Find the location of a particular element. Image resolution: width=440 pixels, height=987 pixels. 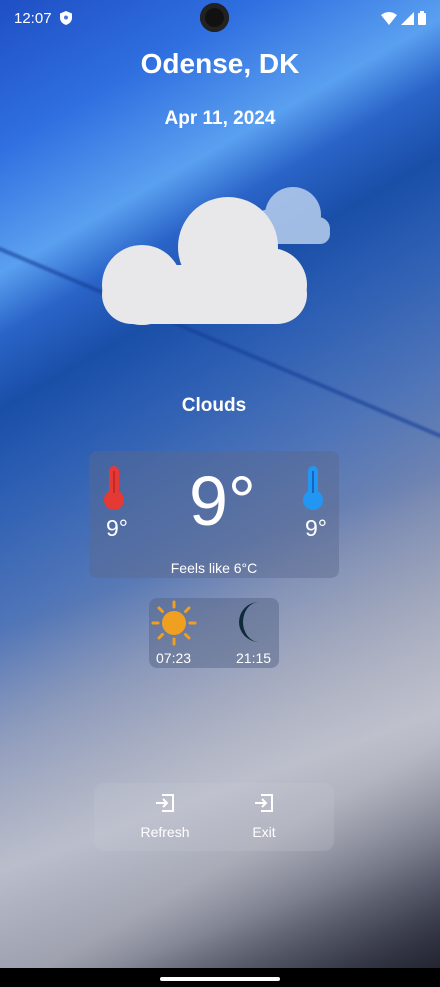

city-name: Odense, DK is located at coordinates (220, 63).